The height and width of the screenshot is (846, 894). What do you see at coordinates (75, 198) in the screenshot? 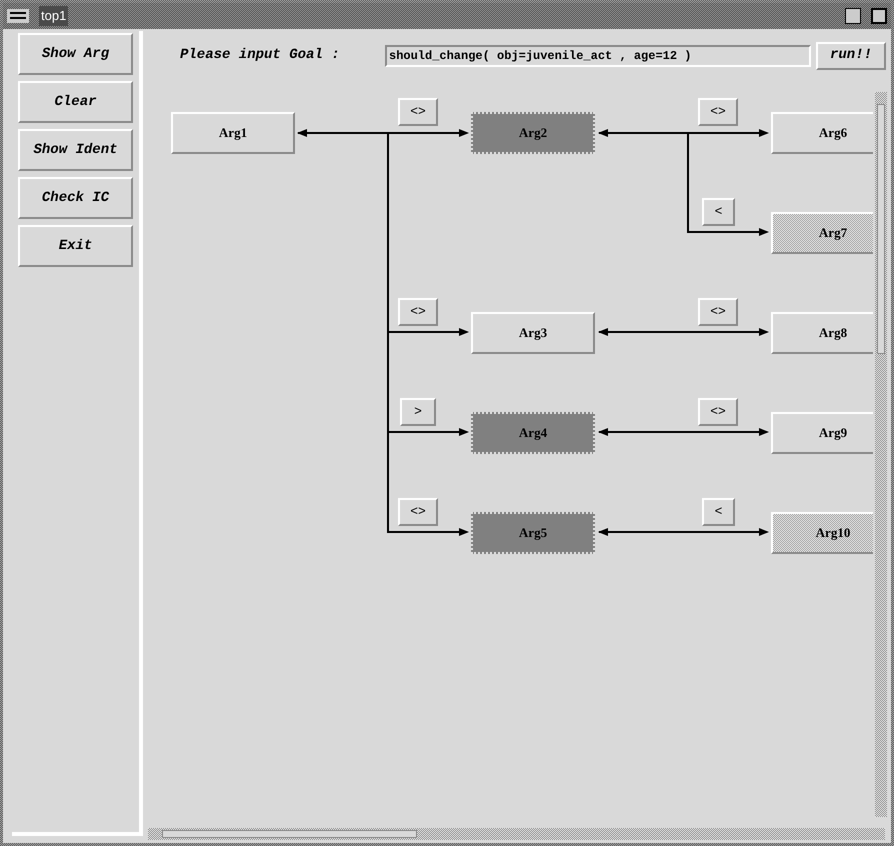
I see `sidebar-button: Check IC` at bounding box center [75, 198].